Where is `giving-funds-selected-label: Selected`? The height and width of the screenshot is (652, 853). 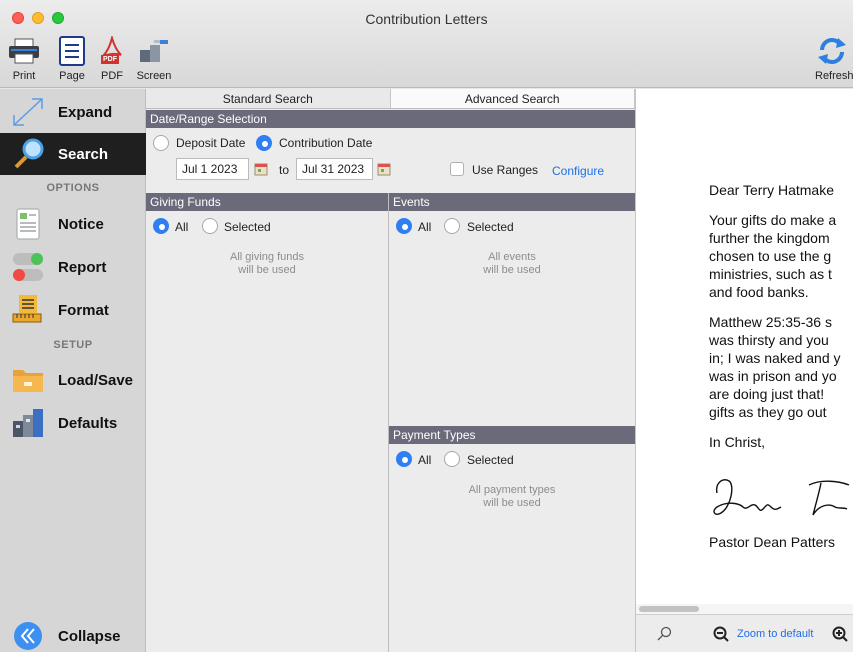 giving-funds-selected-label: Selected is located at coordinates (247, 227).